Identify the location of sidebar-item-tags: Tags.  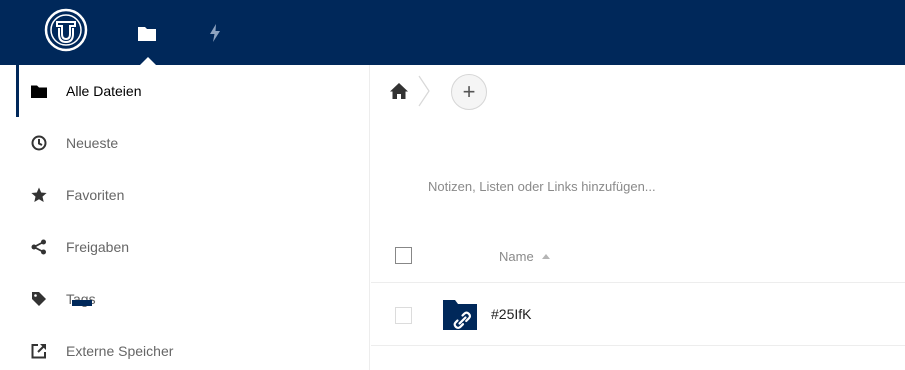
(185, 299).